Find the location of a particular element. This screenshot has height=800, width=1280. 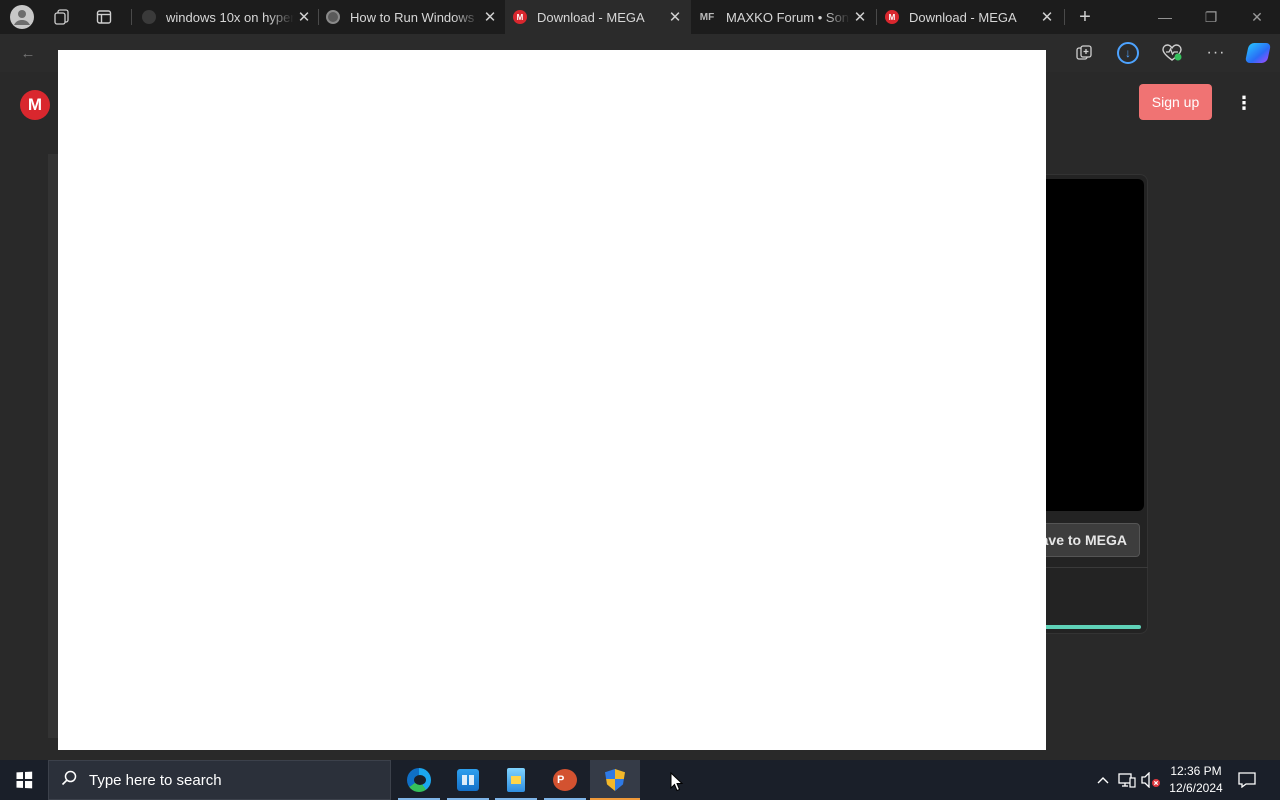

mf-favicon: MF is located at coordinates (707, 17).